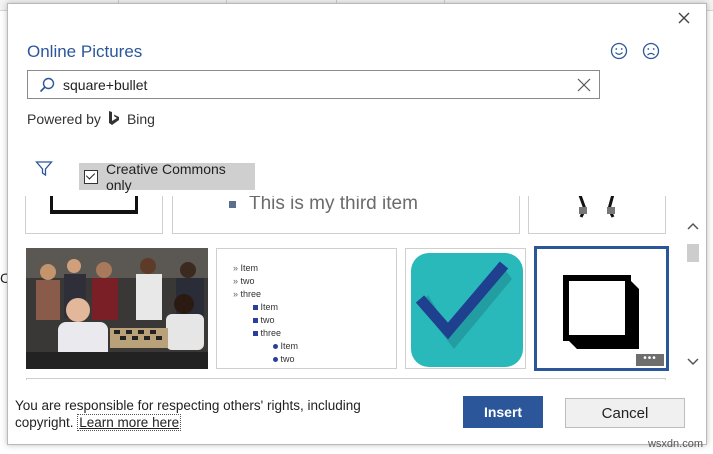 The image size is (713, 454). I want to click on list-item: » Item, so click(246, 268).